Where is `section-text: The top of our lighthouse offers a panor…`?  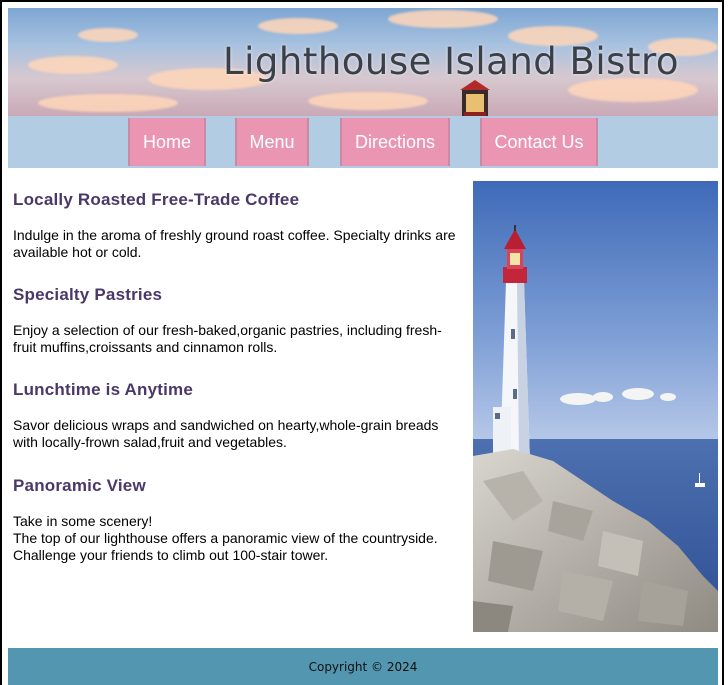 section-text: The top of our lighthouse offers a panor… is located at coordinates (225, 546).